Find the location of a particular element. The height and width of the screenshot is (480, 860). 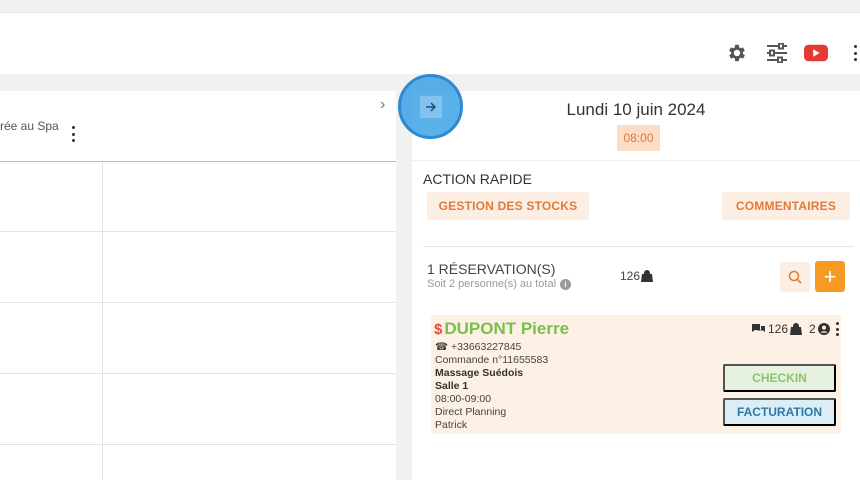

order-number: Commande n°11655583 is located at coordinates (492, 360).